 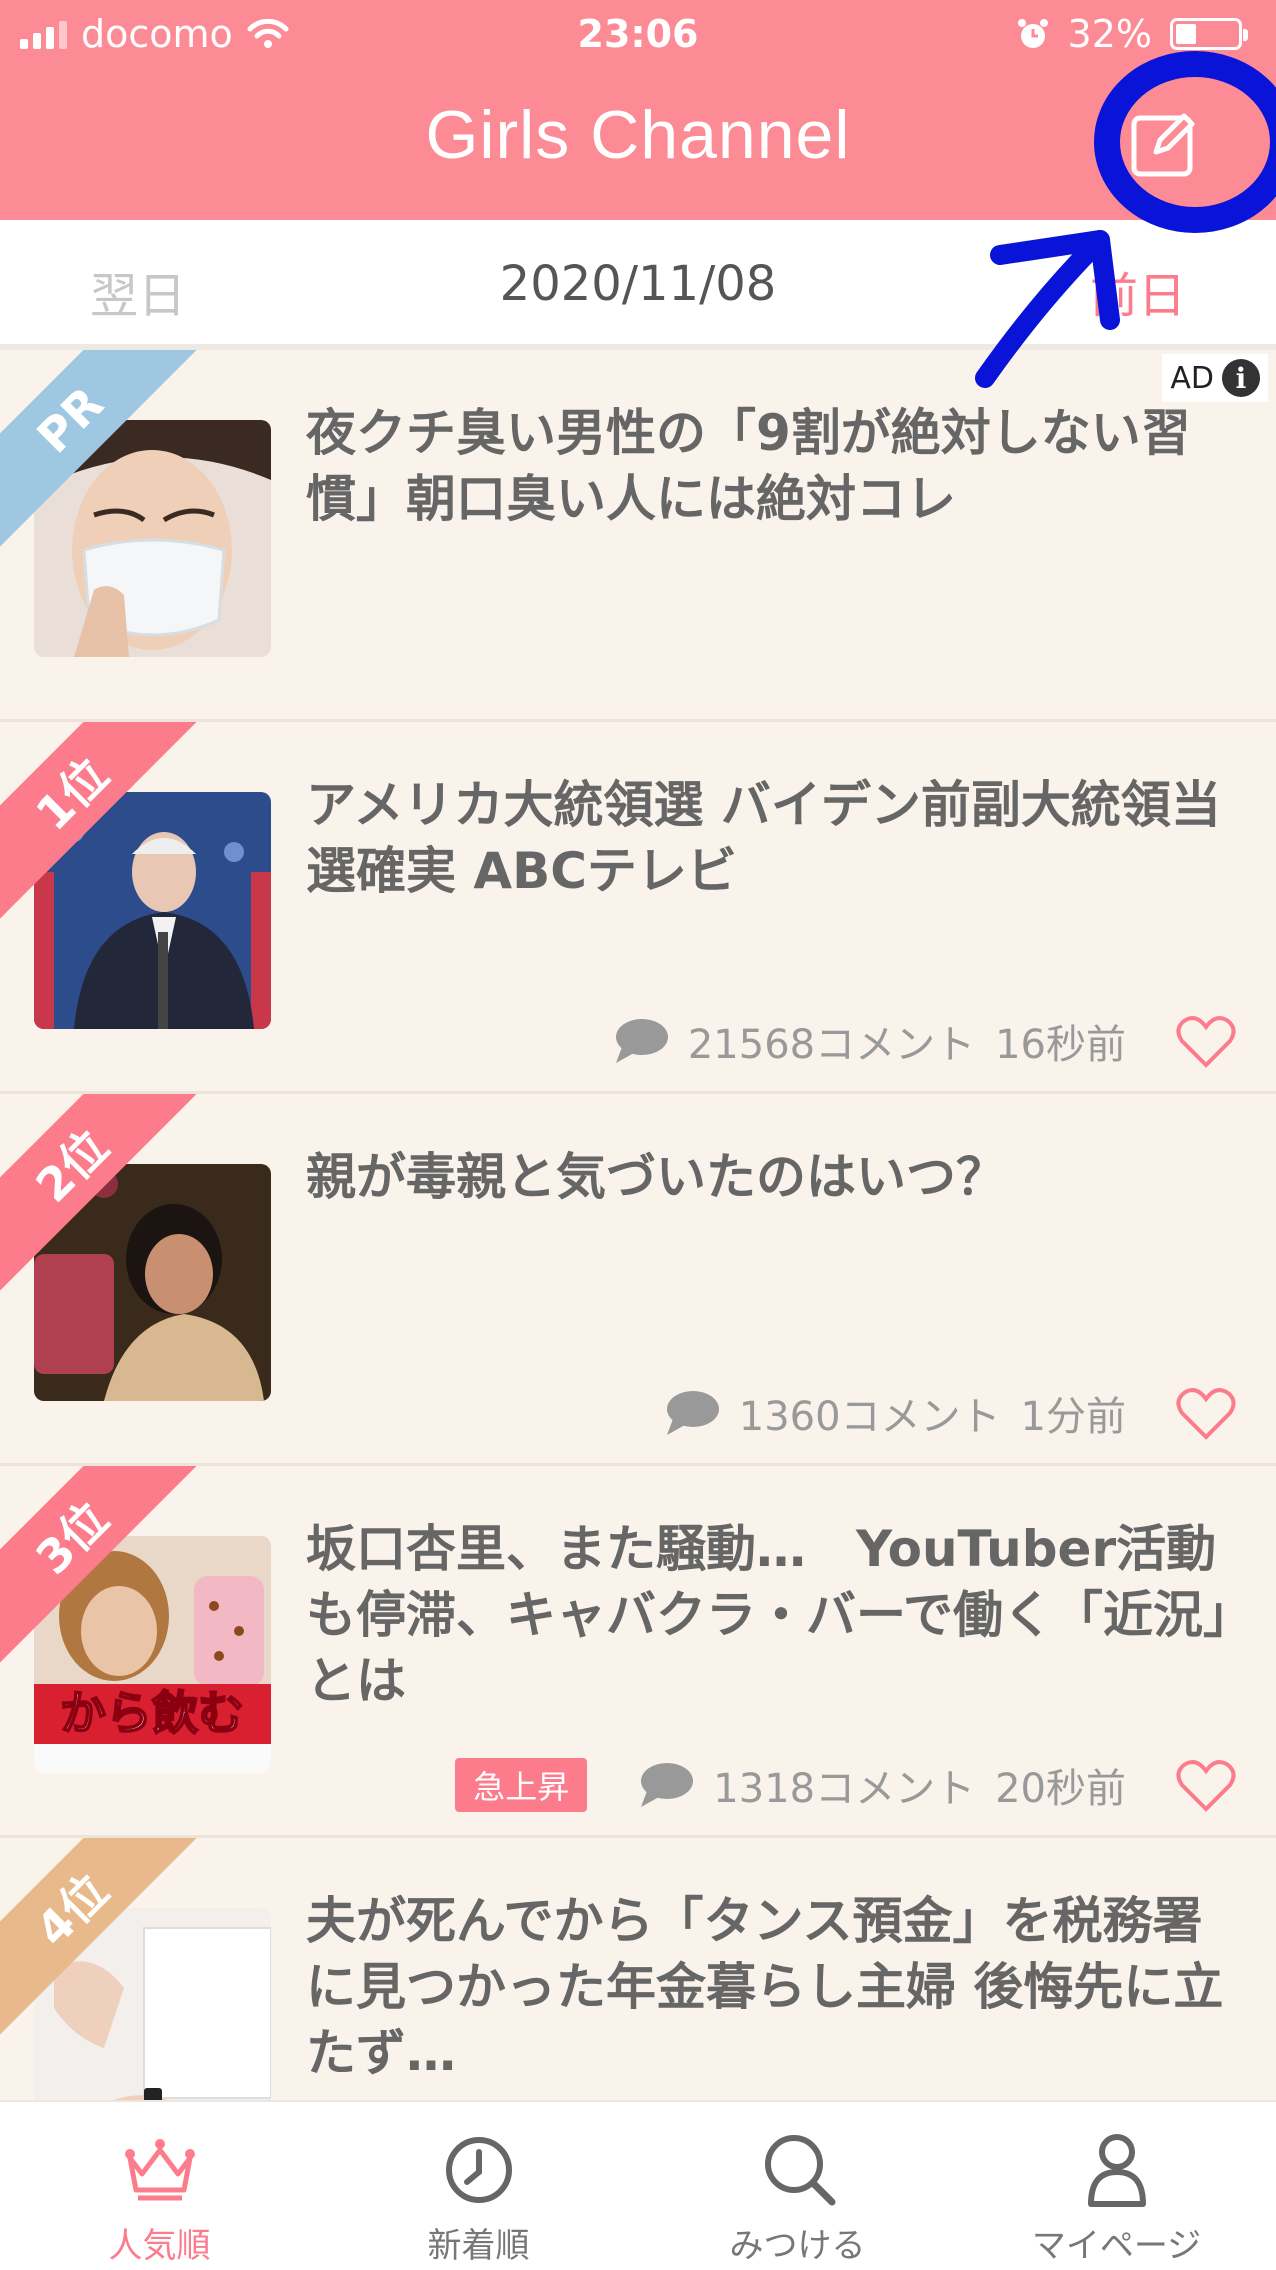 What do you see at coordinates (152, 1713) in the screenshot?
I see `thumb-caption: から飲む` at bounding box center [152, 1713].